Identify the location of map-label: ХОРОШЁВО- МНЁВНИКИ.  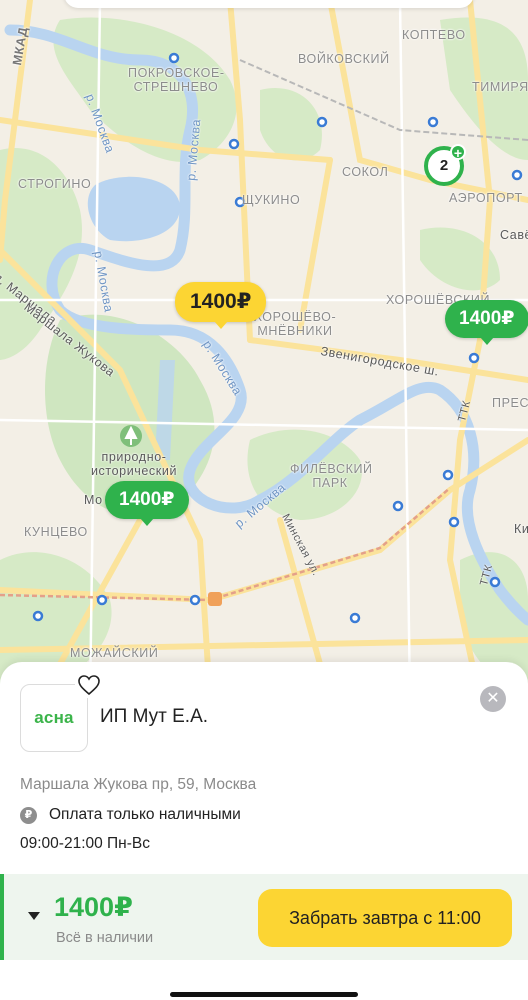
(295, 324).